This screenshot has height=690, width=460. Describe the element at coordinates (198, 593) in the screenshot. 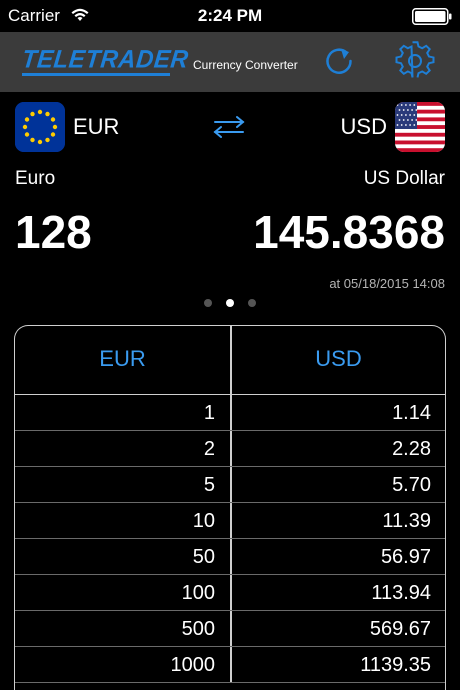

I see `cell-from-amount: 100` at that location.